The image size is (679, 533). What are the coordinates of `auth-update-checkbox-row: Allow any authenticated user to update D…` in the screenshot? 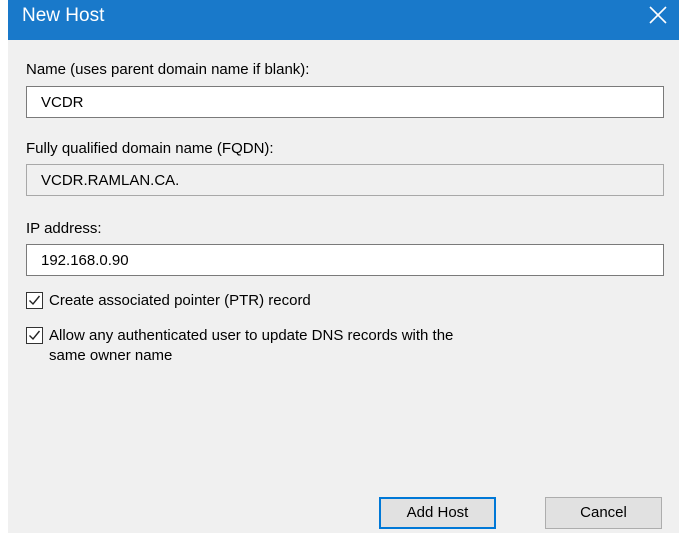 It's located at (346, 347).